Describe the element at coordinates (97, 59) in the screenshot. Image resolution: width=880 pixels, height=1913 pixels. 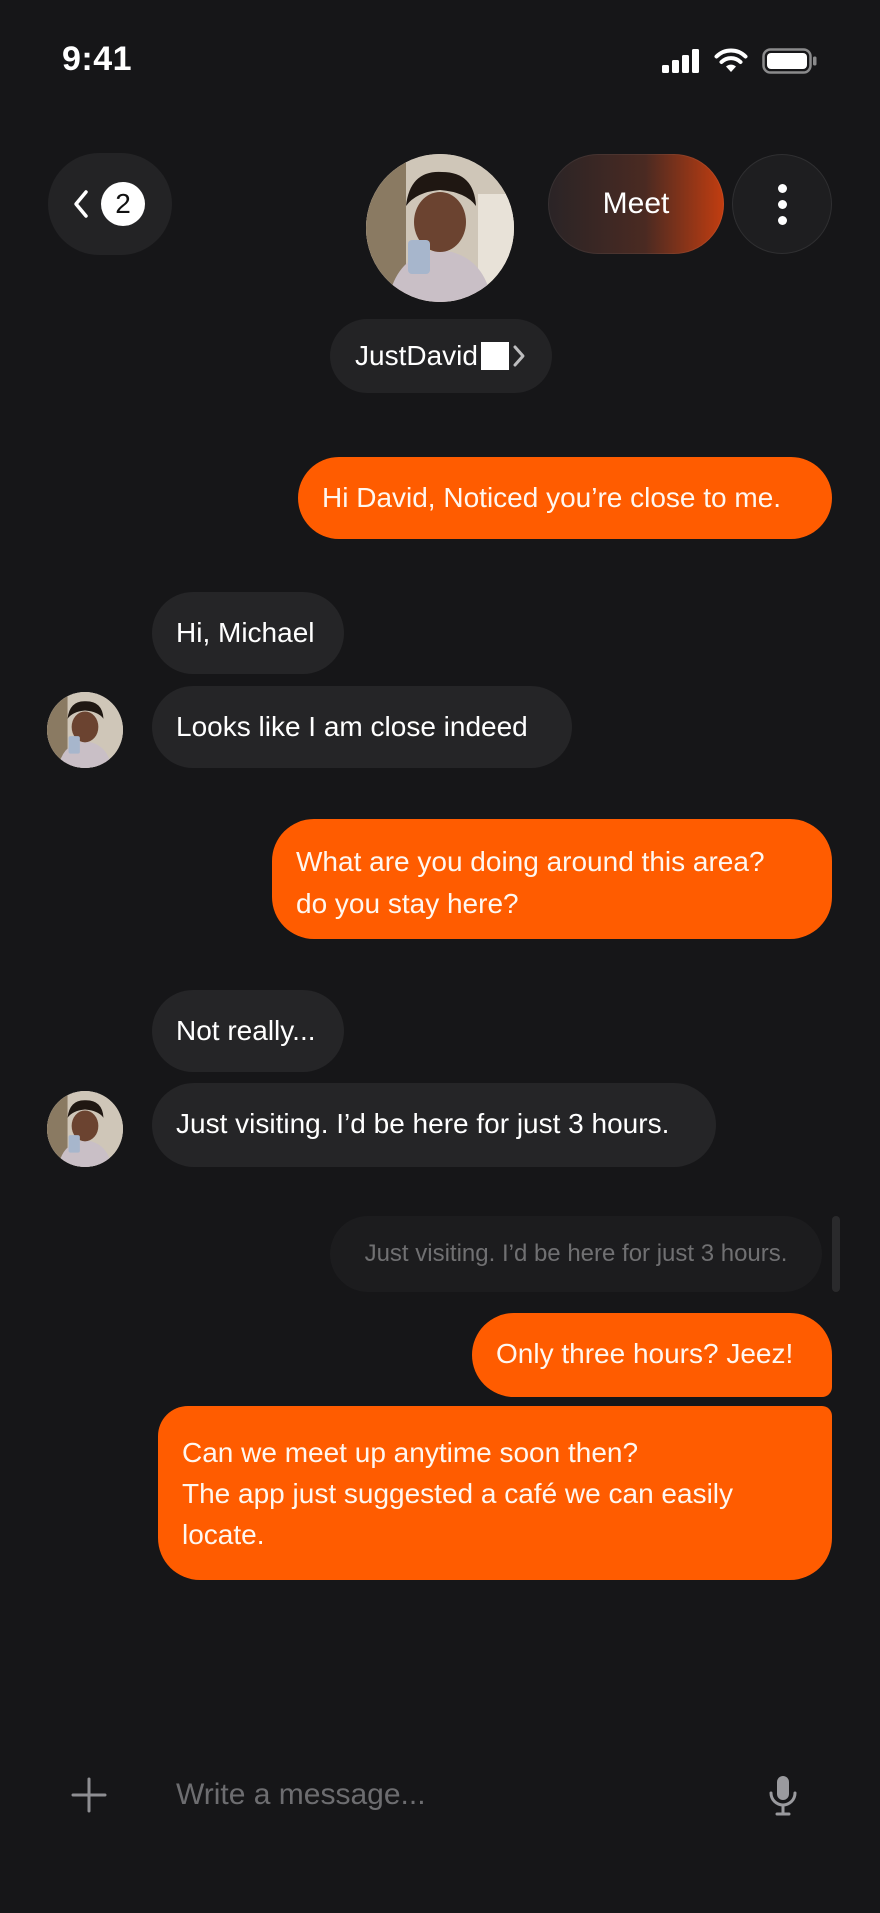
I see `status-time: 9:41` at that location.